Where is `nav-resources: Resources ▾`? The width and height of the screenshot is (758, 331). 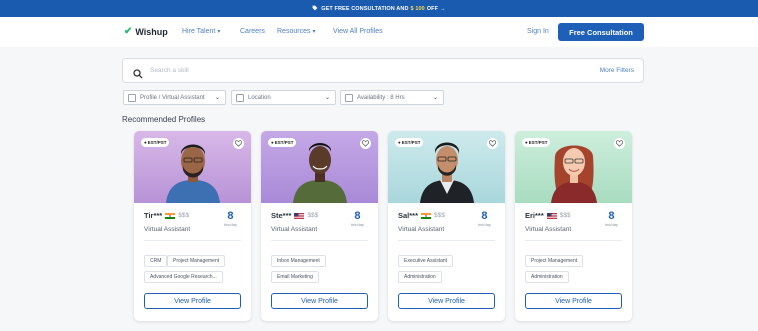 nav-resources: Resources ▾ is located at coordinates (296, 31).